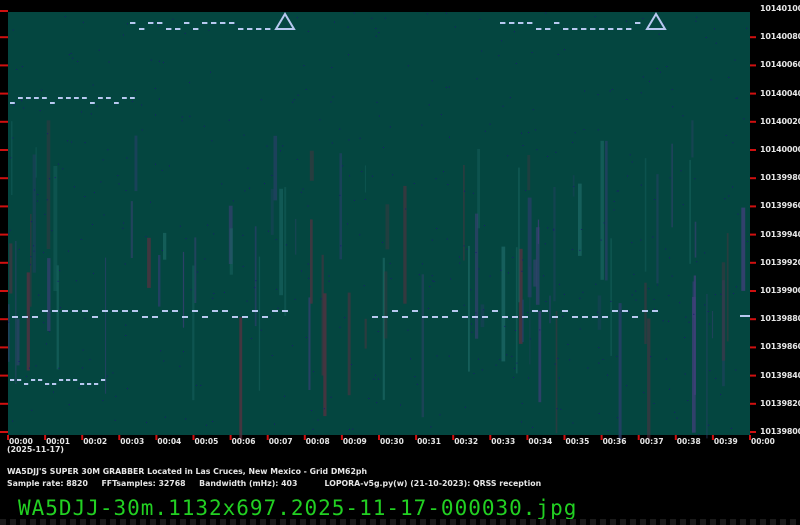  I want to click on x-tick-label: 00:03, so click(132, 441).